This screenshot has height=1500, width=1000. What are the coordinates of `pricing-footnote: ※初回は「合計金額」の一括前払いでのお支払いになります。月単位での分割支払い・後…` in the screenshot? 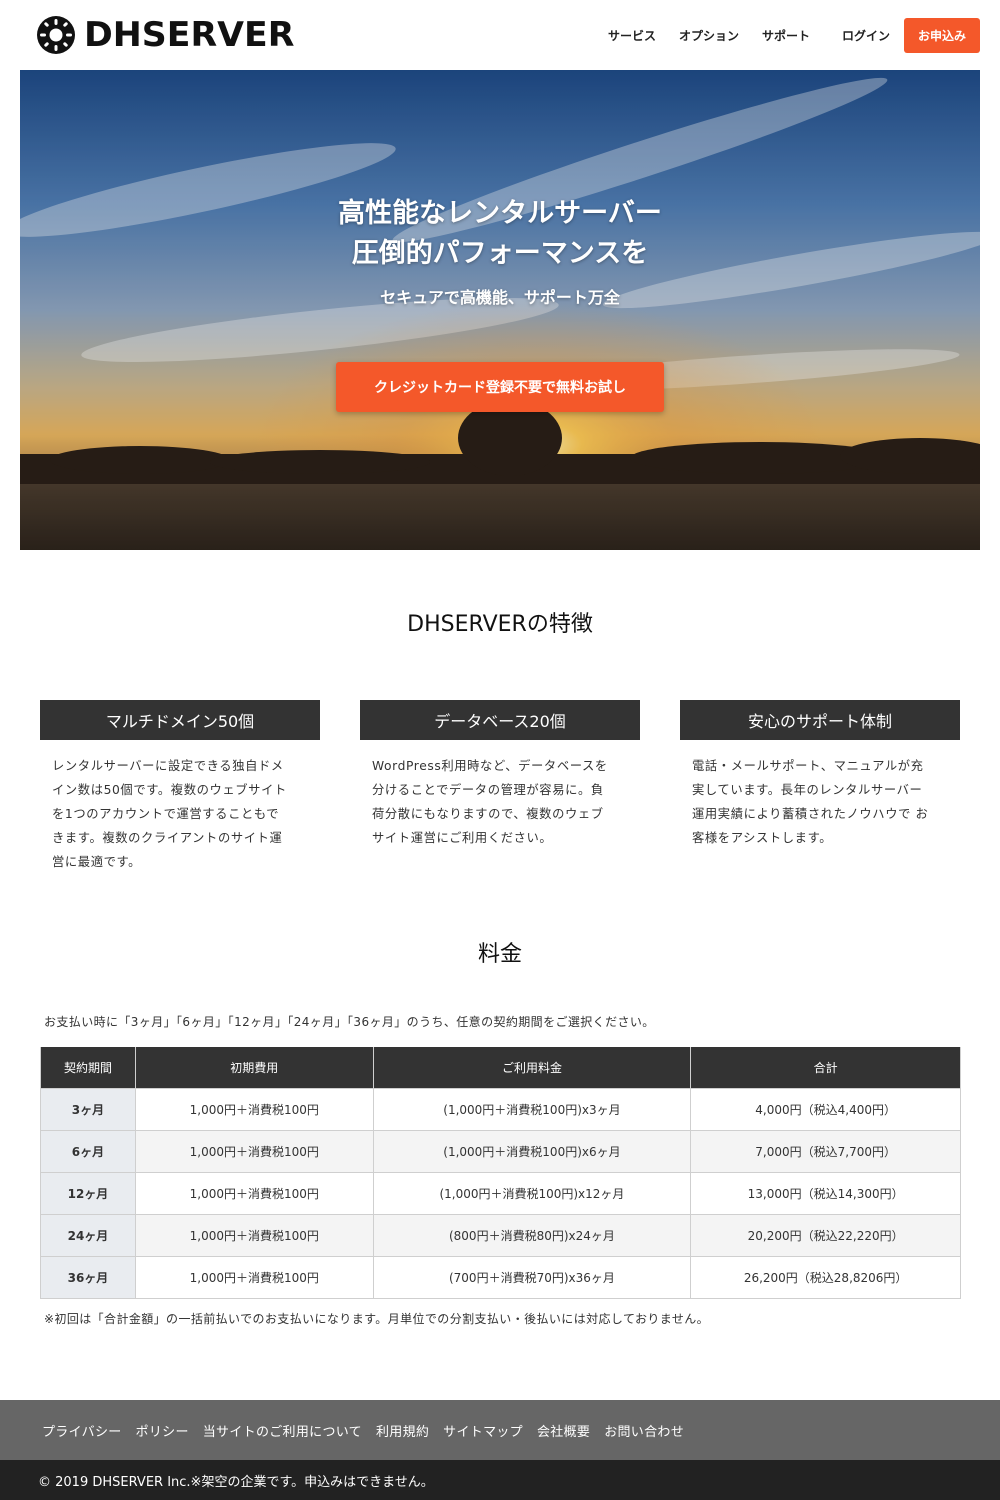 It's located at (377, 1319).